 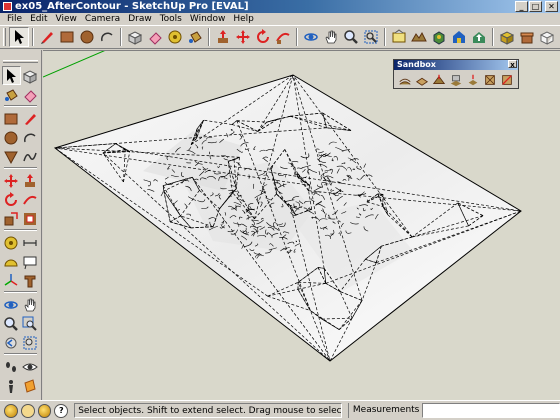 I want to click on offset-icon, so click(x=29, y=218).